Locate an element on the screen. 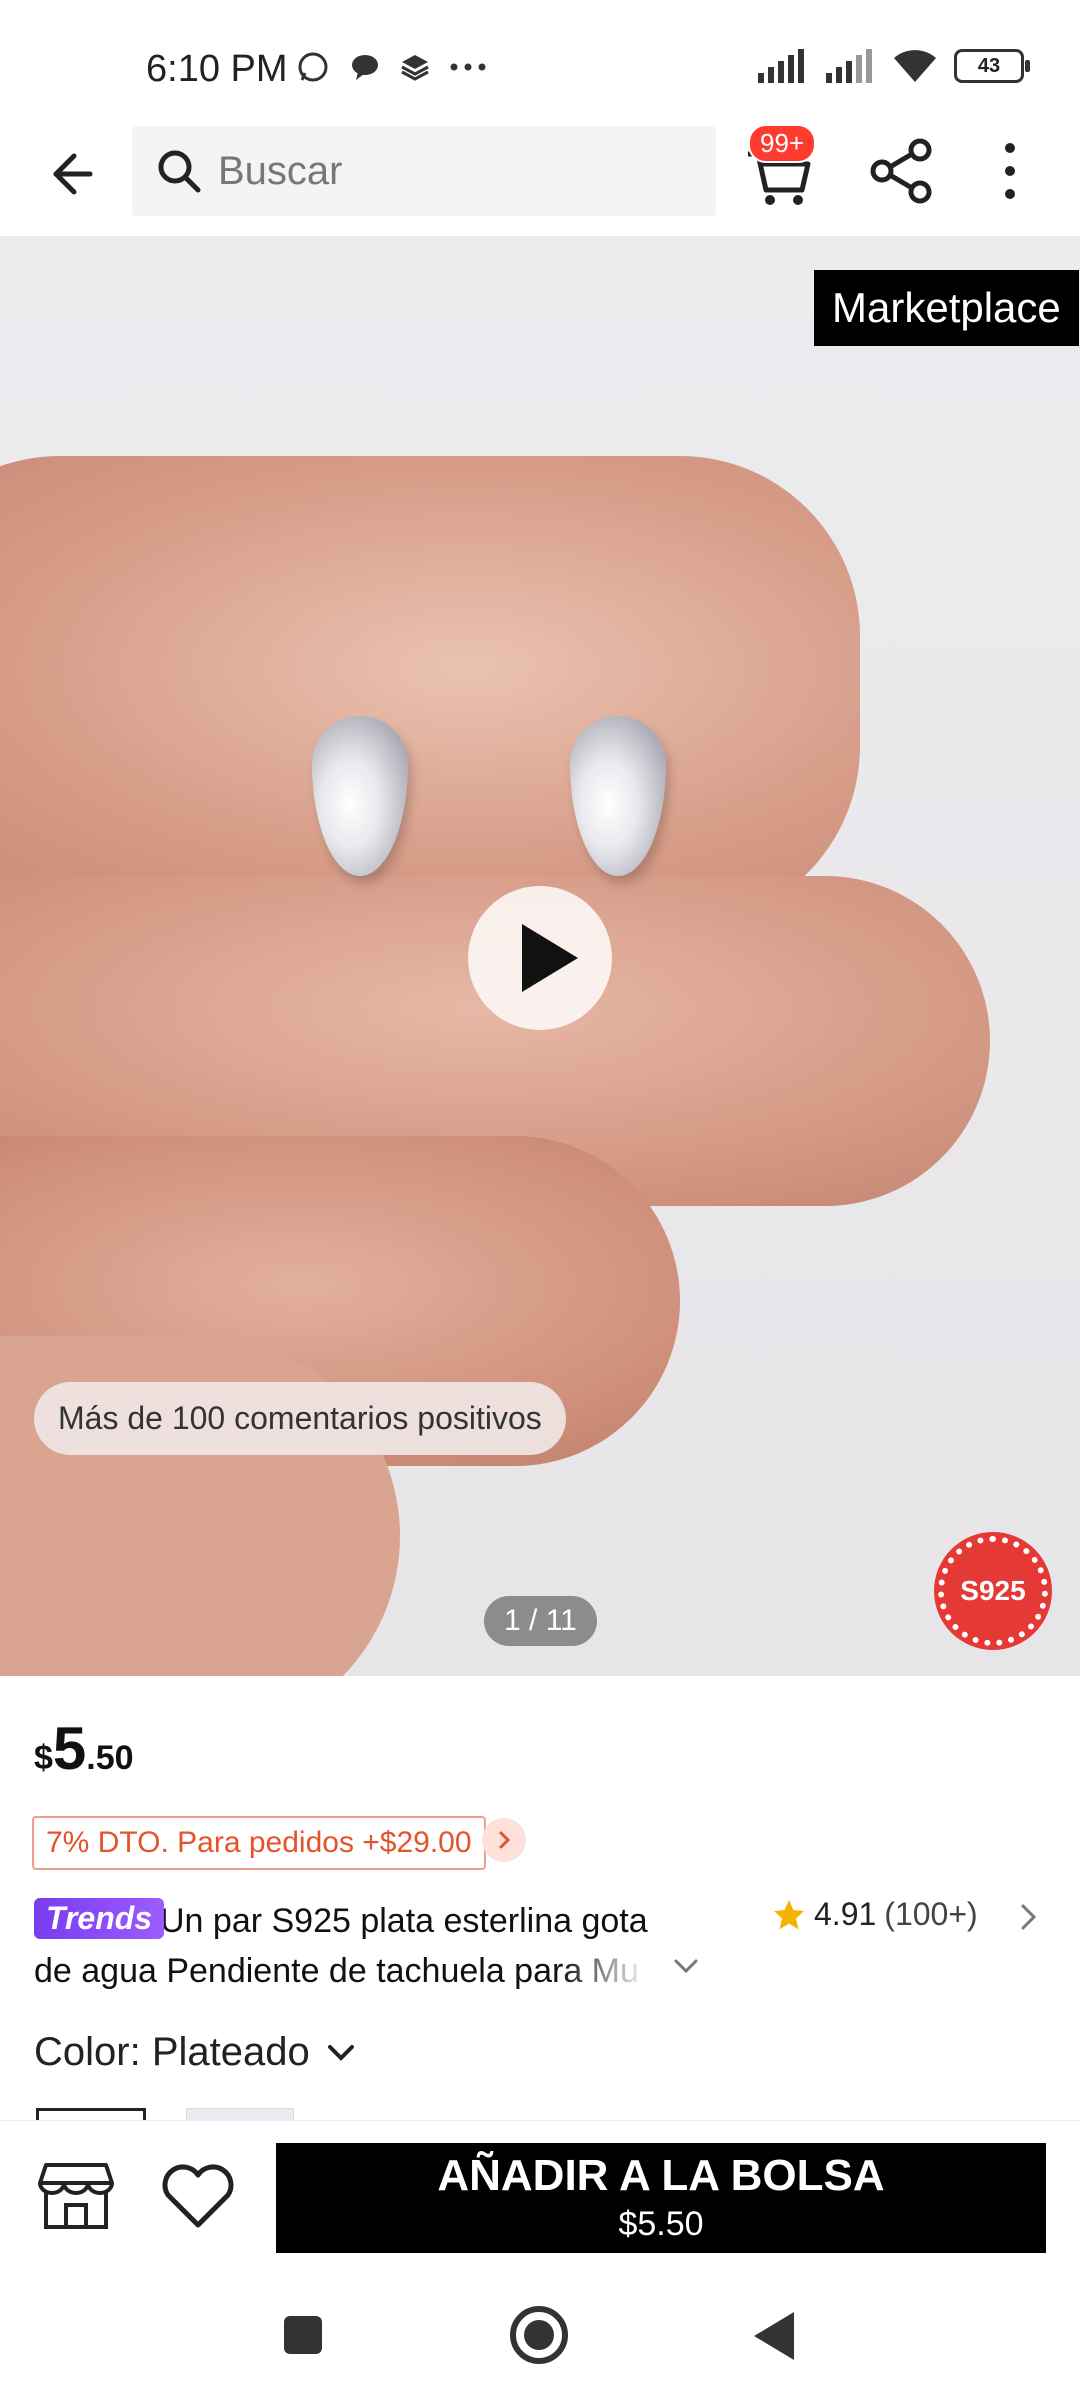 The image size is (1080, 2400). search-placeholder: Buscar is located at coordinates (280, 170).